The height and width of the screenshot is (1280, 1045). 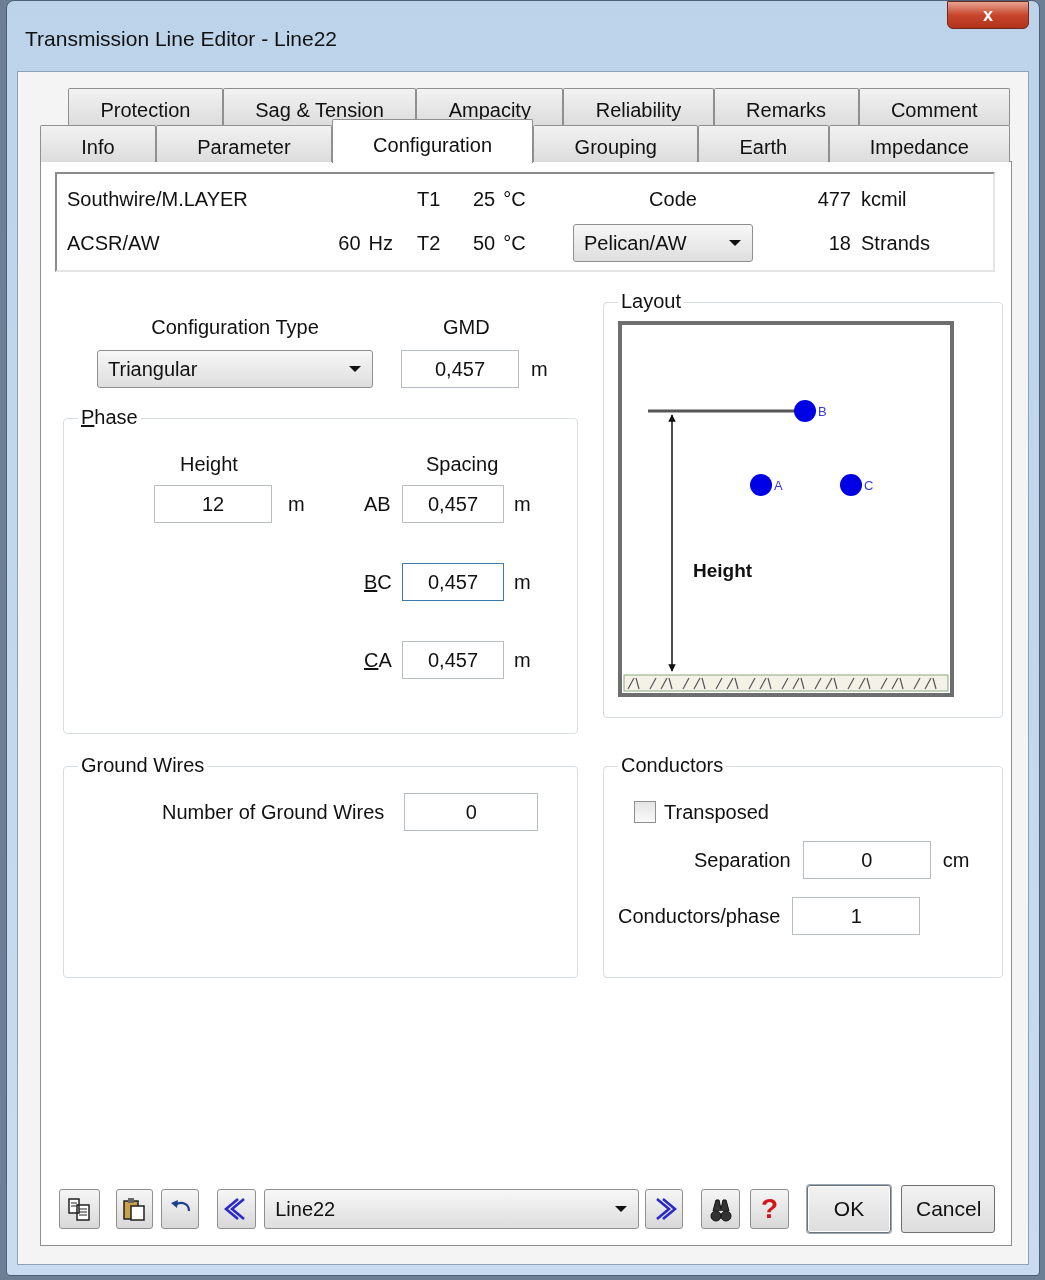 I want to click on line-dropdown: Line22, so click(x=451, y=1209).